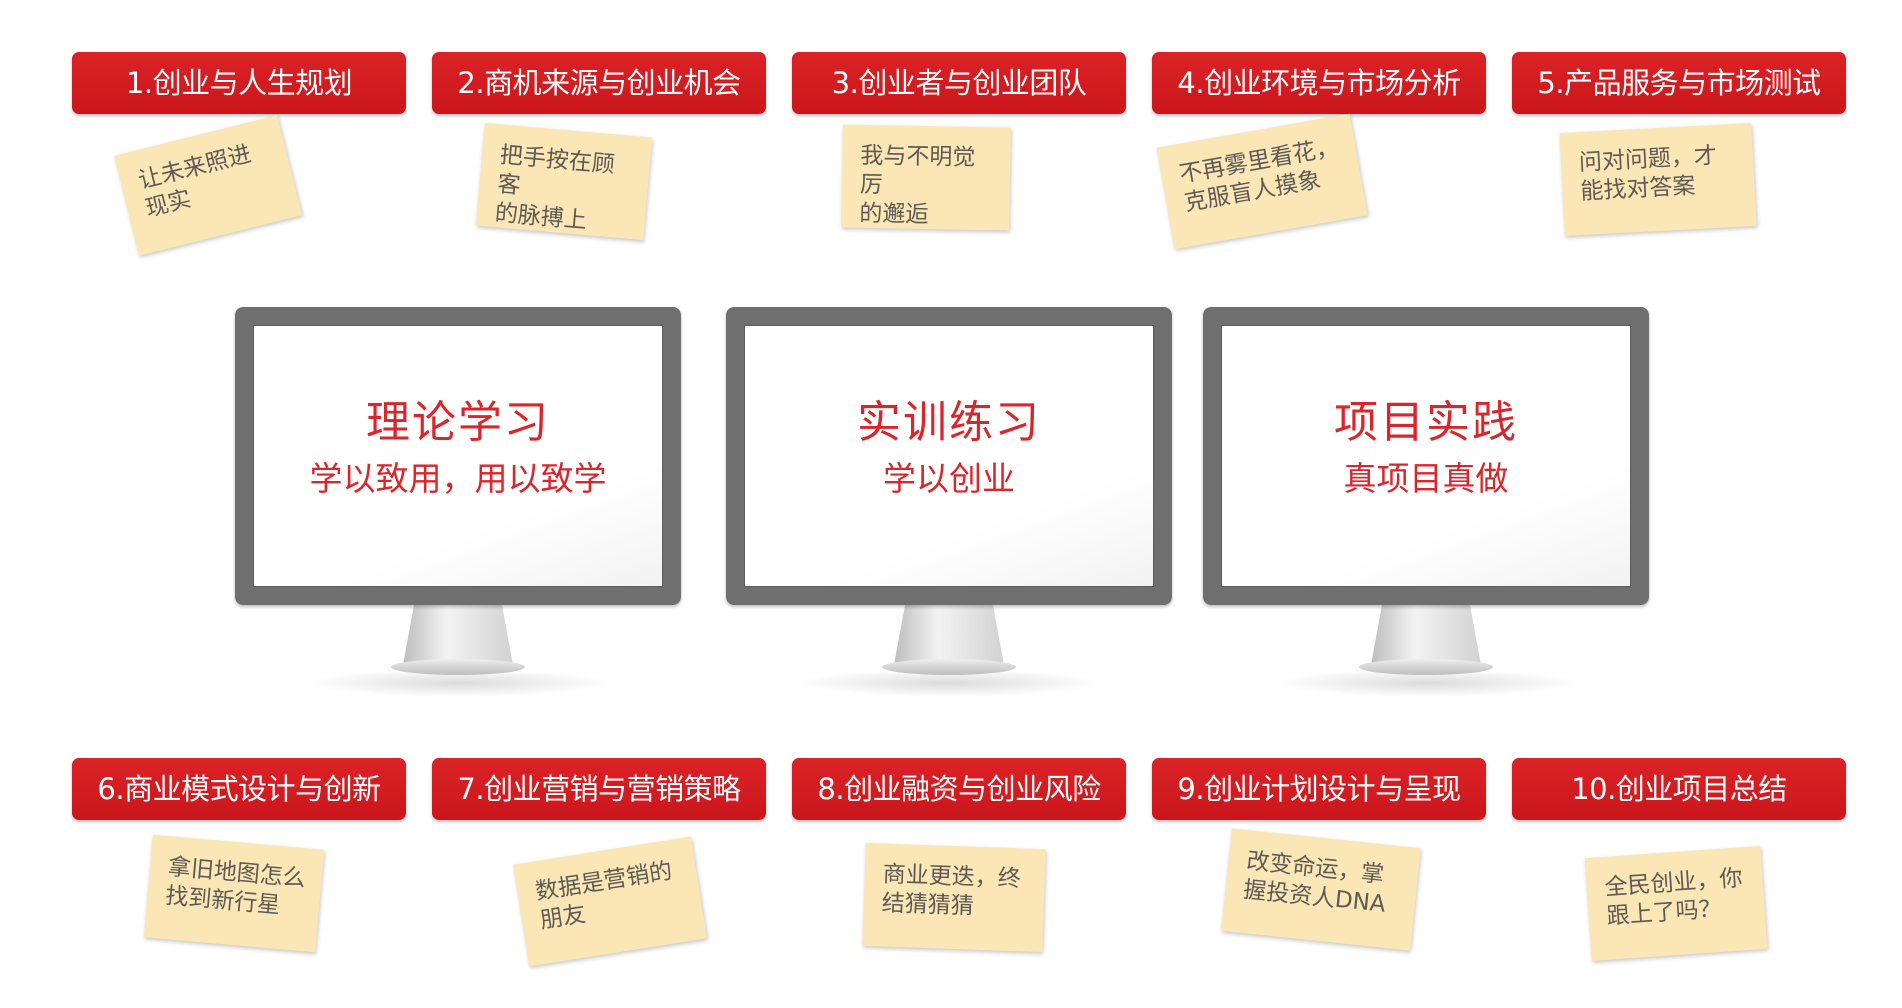  I want to click on module-5-badge: 5.产品服务与市场测试, so click(1679, 83).